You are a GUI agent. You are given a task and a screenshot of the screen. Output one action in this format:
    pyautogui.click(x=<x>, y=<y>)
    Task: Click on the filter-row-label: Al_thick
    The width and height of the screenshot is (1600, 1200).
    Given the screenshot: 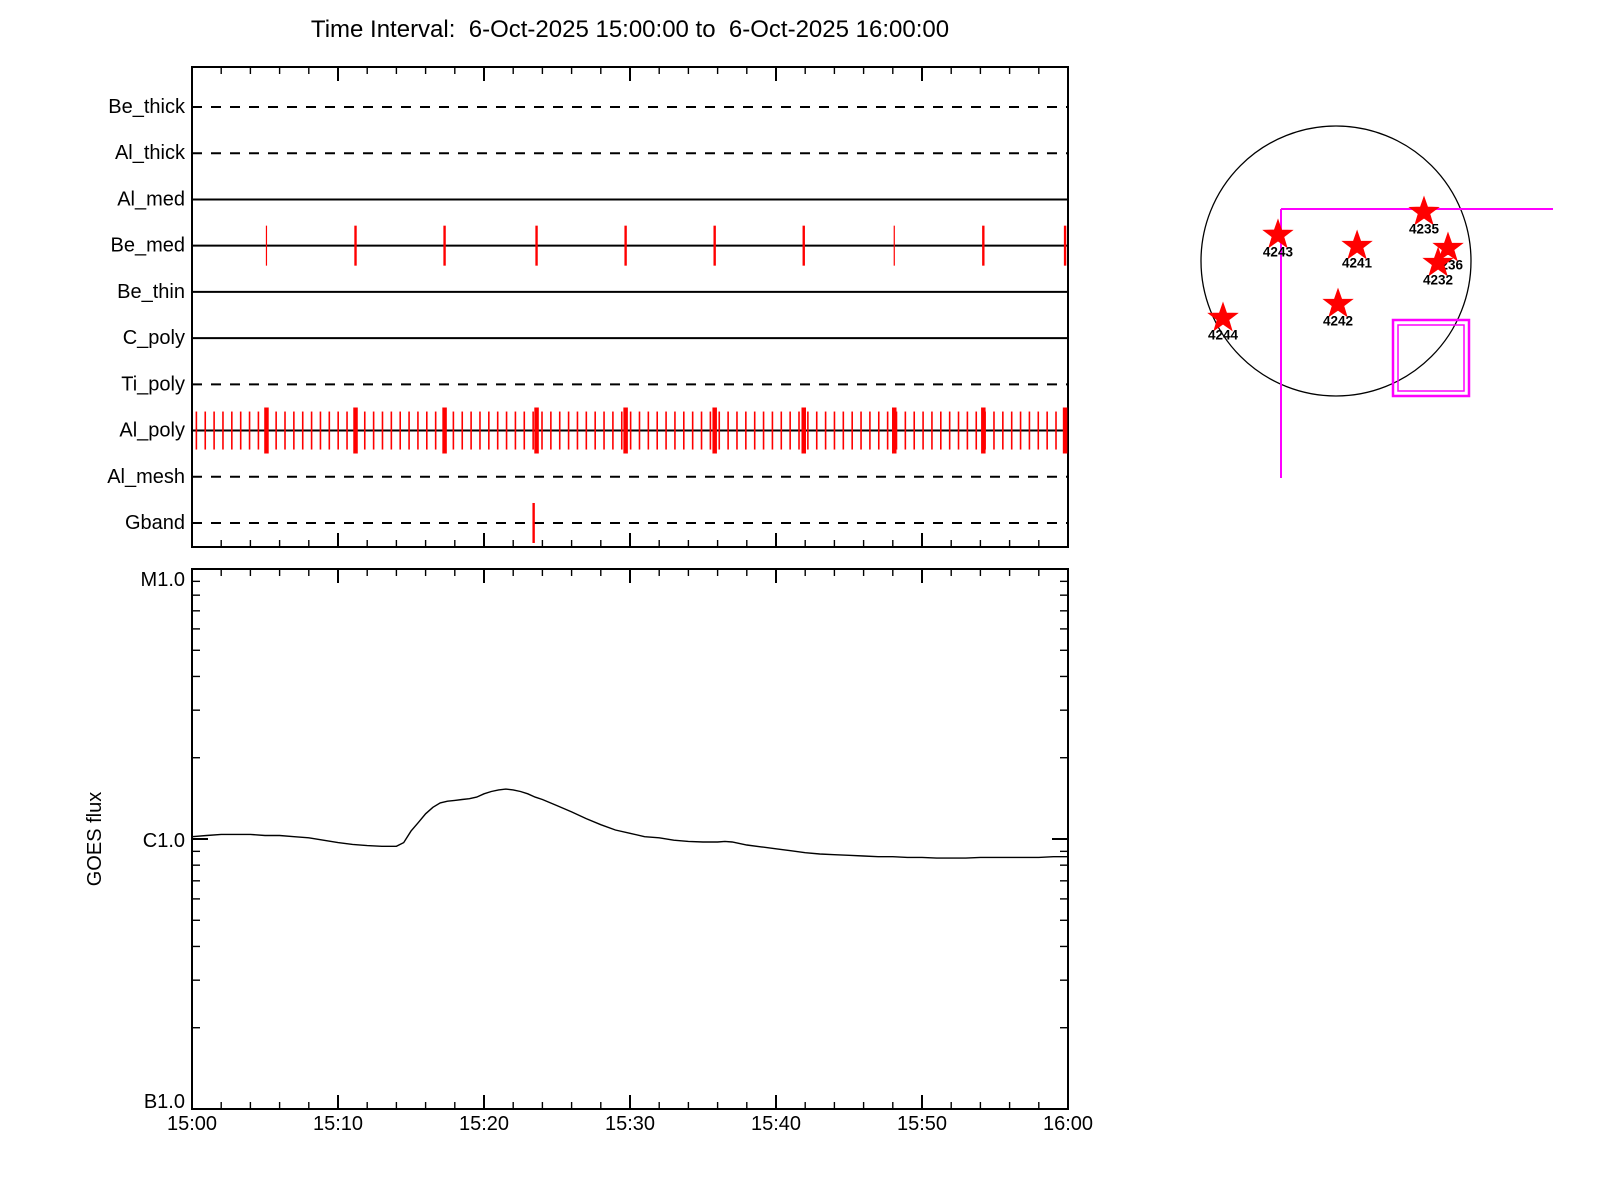 What is the action you would take?
    pyautogui.click(x=150, y=153)
    